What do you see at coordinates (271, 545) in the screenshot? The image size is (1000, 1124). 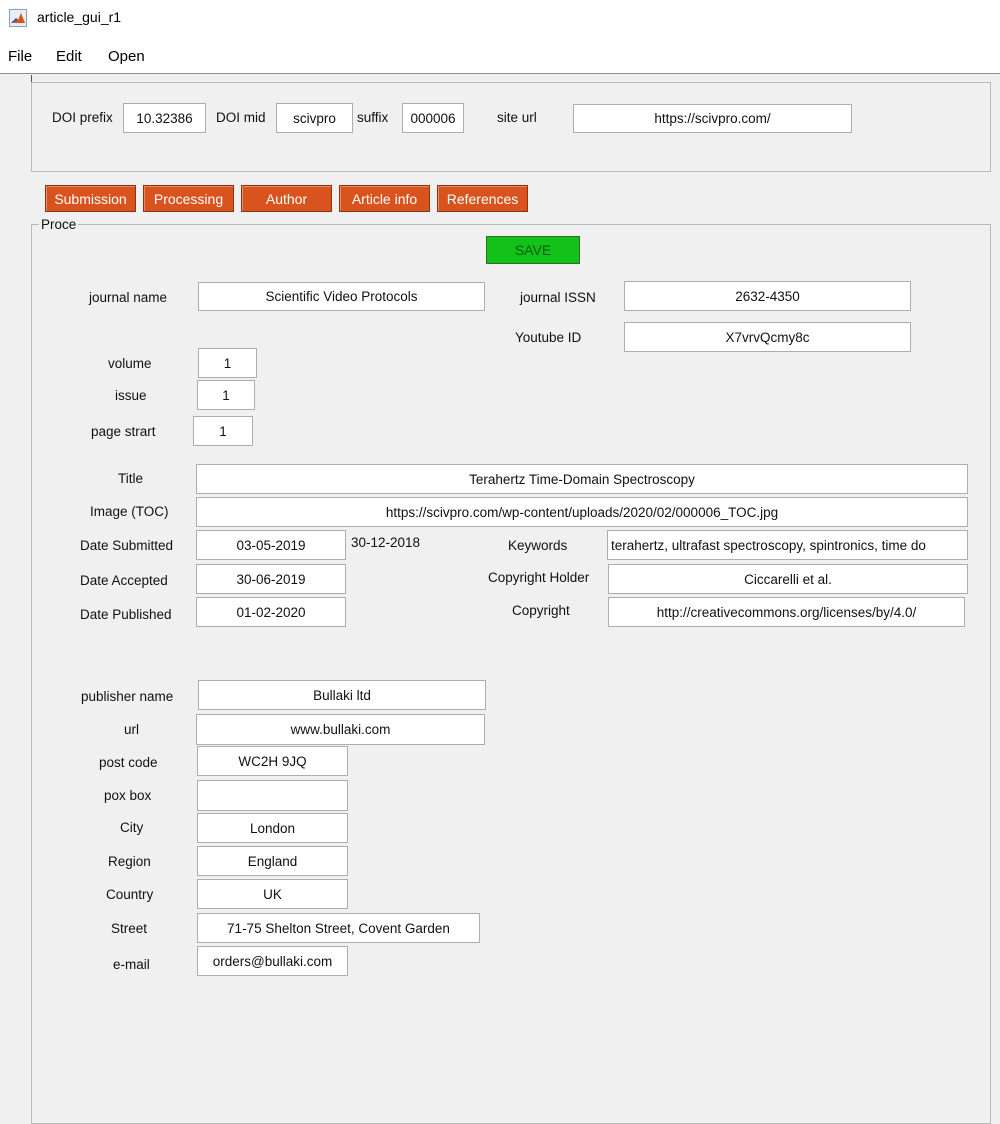 I see `date-submitted-field: 03-05-2019` at bounding box center [271, 545].